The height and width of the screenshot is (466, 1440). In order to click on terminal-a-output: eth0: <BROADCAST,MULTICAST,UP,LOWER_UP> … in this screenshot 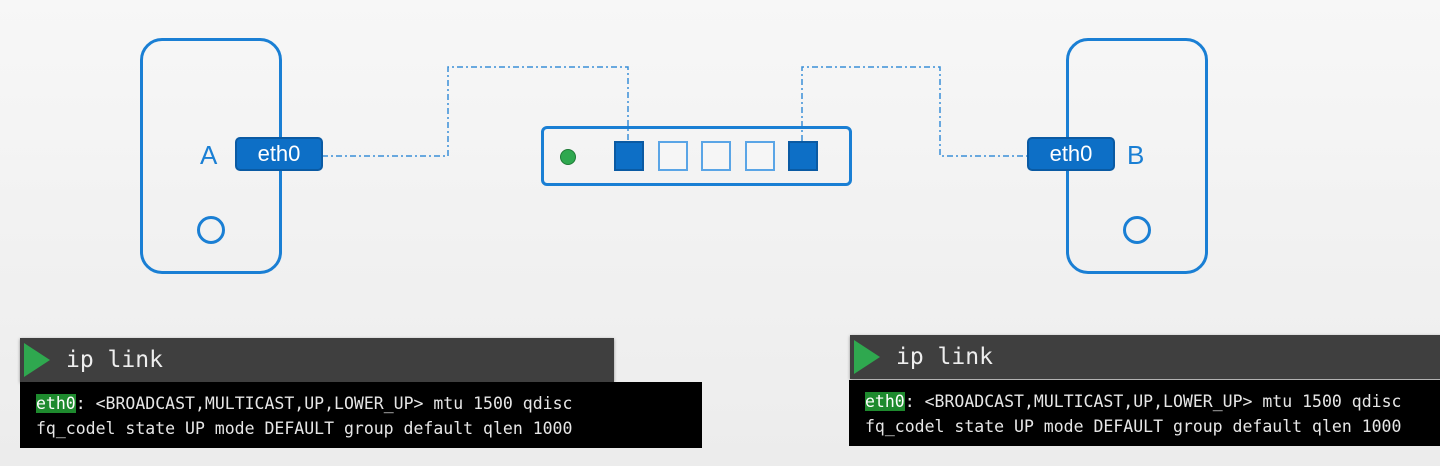, I will do `click(361, 415)`.